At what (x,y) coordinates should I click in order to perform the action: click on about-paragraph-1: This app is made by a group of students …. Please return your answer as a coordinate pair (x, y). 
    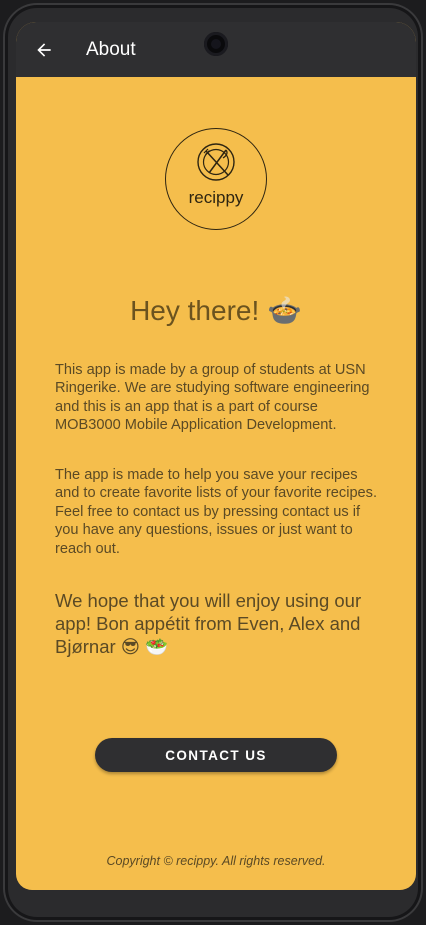
    Looking at the image, I should click on (212, 398).